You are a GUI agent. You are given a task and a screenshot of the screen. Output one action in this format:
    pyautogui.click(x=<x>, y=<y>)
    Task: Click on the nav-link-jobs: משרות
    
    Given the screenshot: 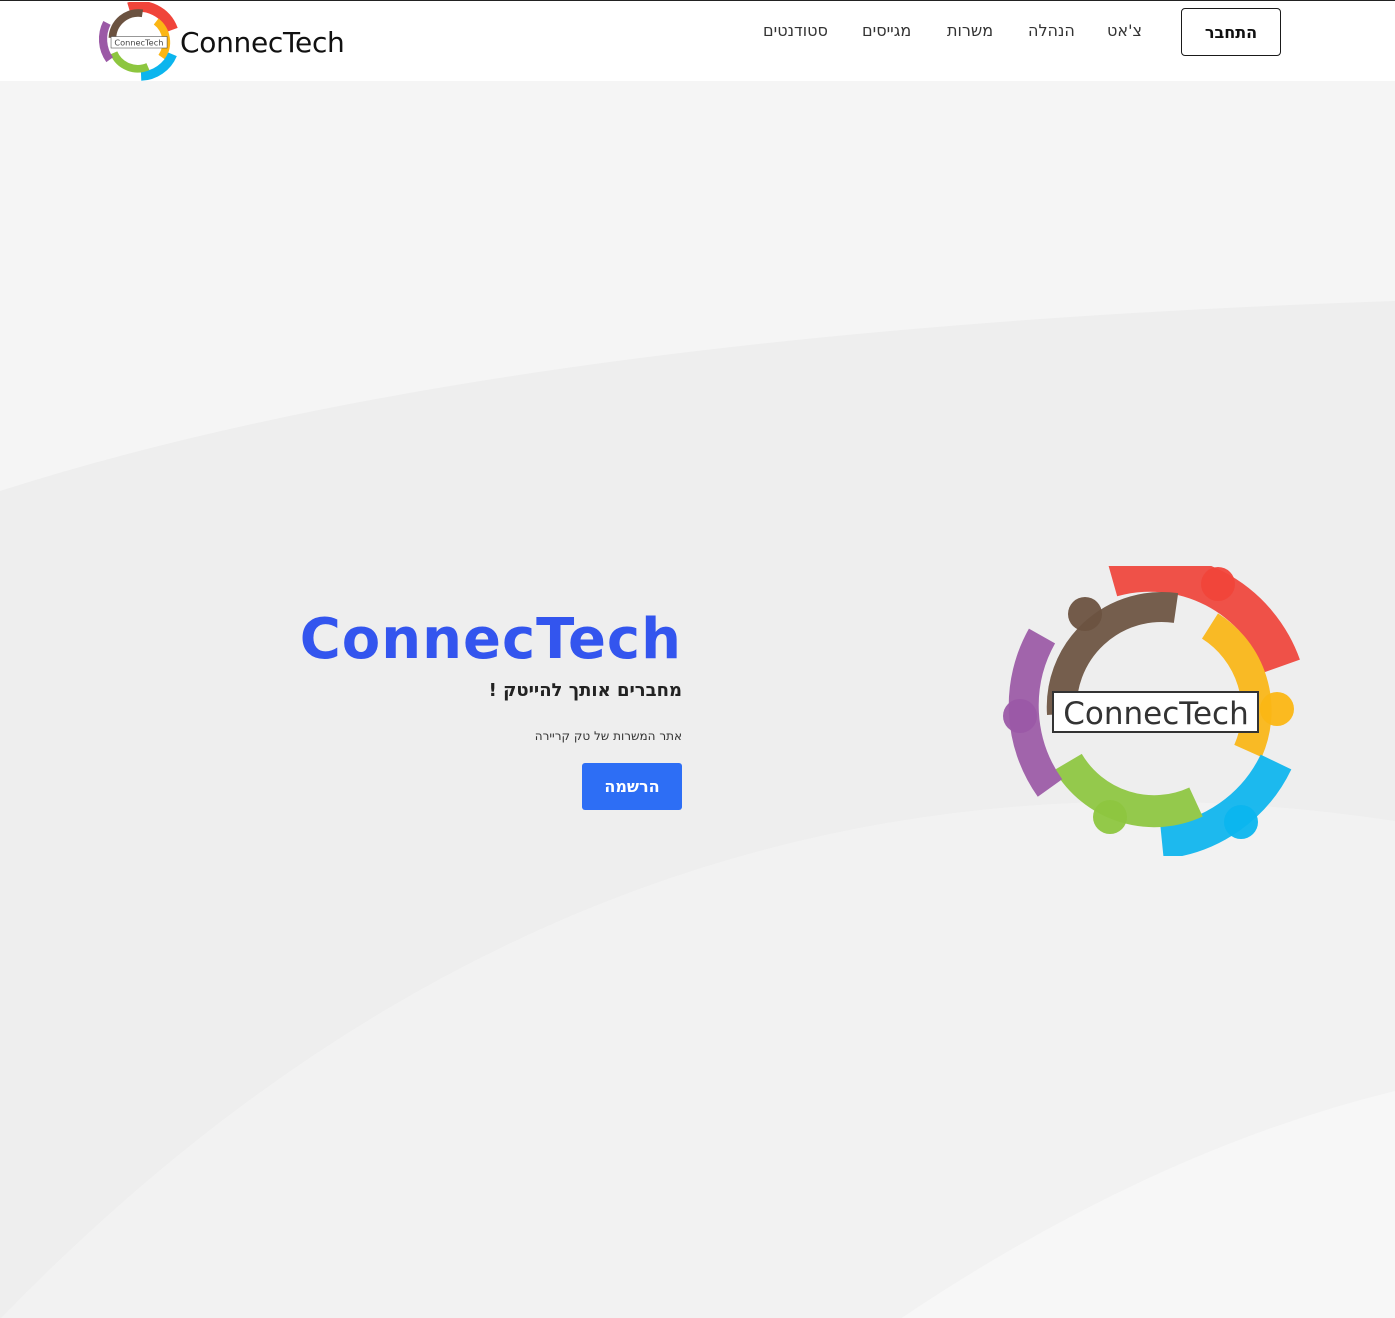 What is the action you would take?
    pyautogui.click(x=970, y=30)
    